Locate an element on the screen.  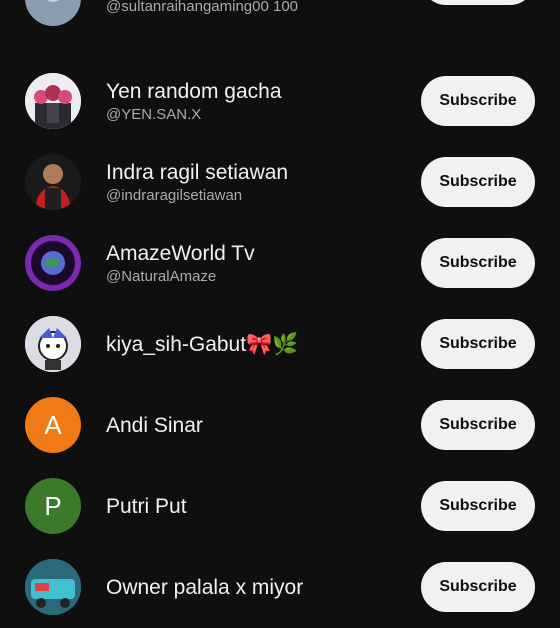
globe-logo-icon is located at coordinates (53, 263).